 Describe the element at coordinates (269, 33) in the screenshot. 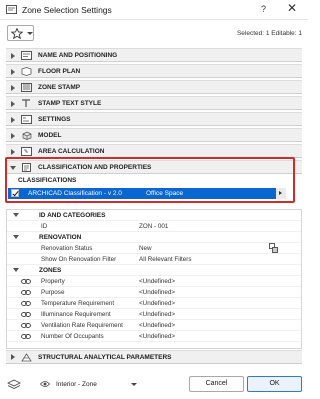

I see `selection-count: Selected: 1 Editable: 1` at that location.